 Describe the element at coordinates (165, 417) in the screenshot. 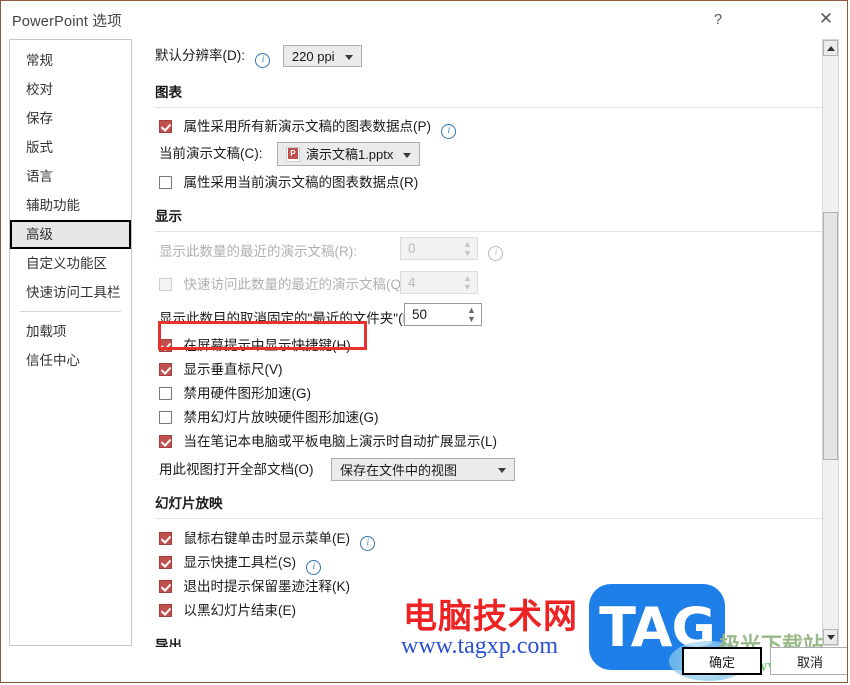

I see `disable-slideshow-hw-accel-checkbox` at that location.